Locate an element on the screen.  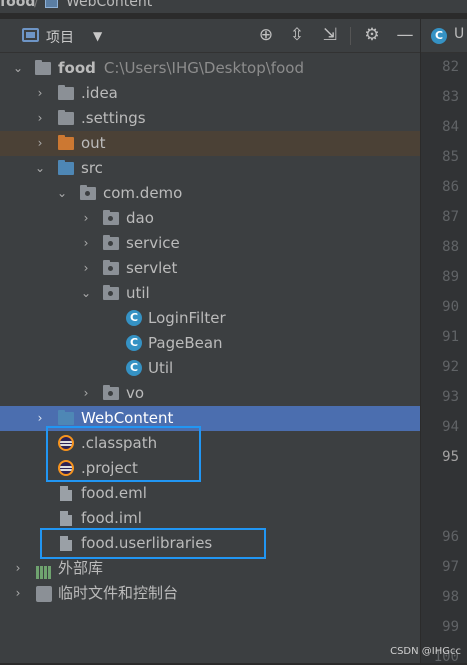
tree-item-external-libraries: › 外部库 is located at coordinates (210, 568).